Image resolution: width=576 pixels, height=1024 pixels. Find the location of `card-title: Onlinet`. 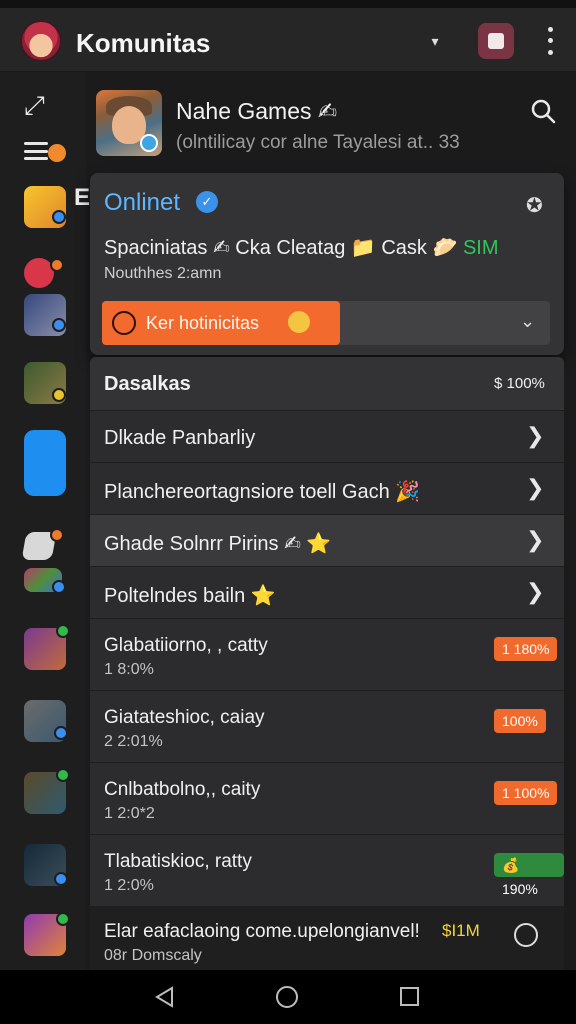

card-title: Onlinet is located at coordinates (142, 202).